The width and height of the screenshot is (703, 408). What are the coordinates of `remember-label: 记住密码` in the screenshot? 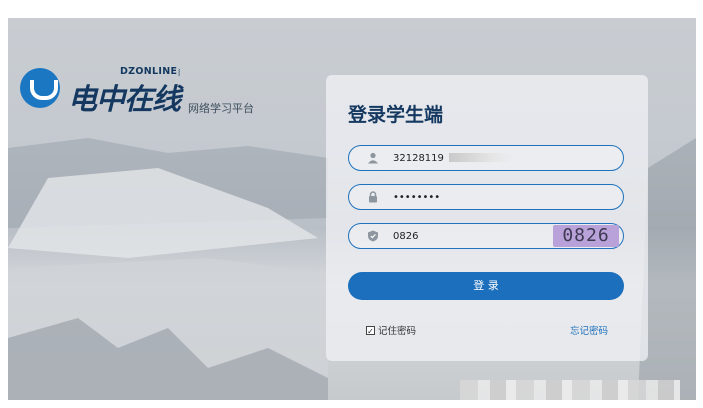 It's located at (397, 331).